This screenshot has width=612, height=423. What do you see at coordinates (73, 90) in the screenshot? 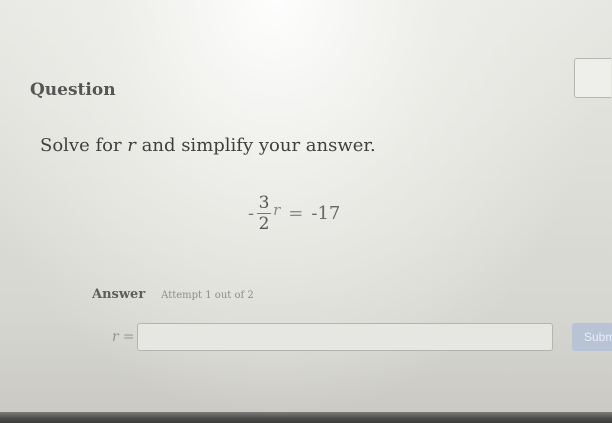
I see `question-heading: Question` at bounding box center [73, 90].